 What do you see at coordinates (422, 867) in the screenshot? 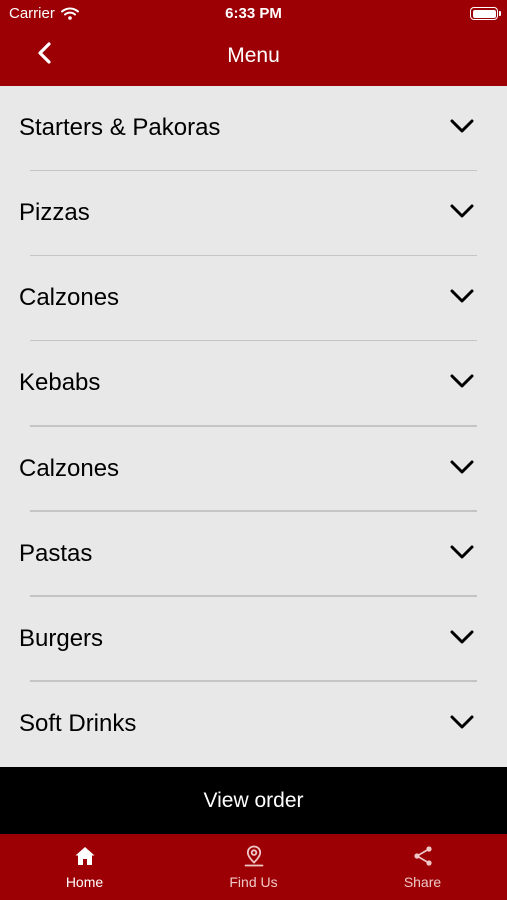
I see `tab-share: Share` at bounding box center [422, 867].